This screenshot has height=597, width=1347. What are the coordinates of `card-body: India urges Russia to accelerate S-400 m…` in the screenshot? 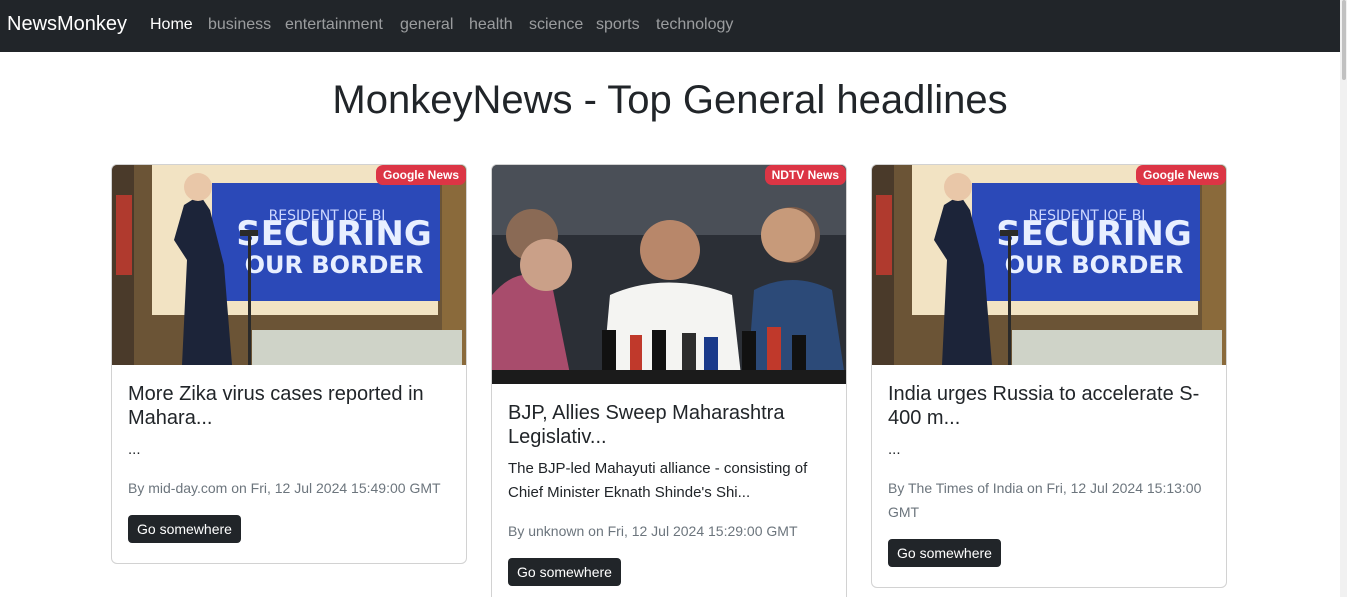 It's located at (1049, 474).